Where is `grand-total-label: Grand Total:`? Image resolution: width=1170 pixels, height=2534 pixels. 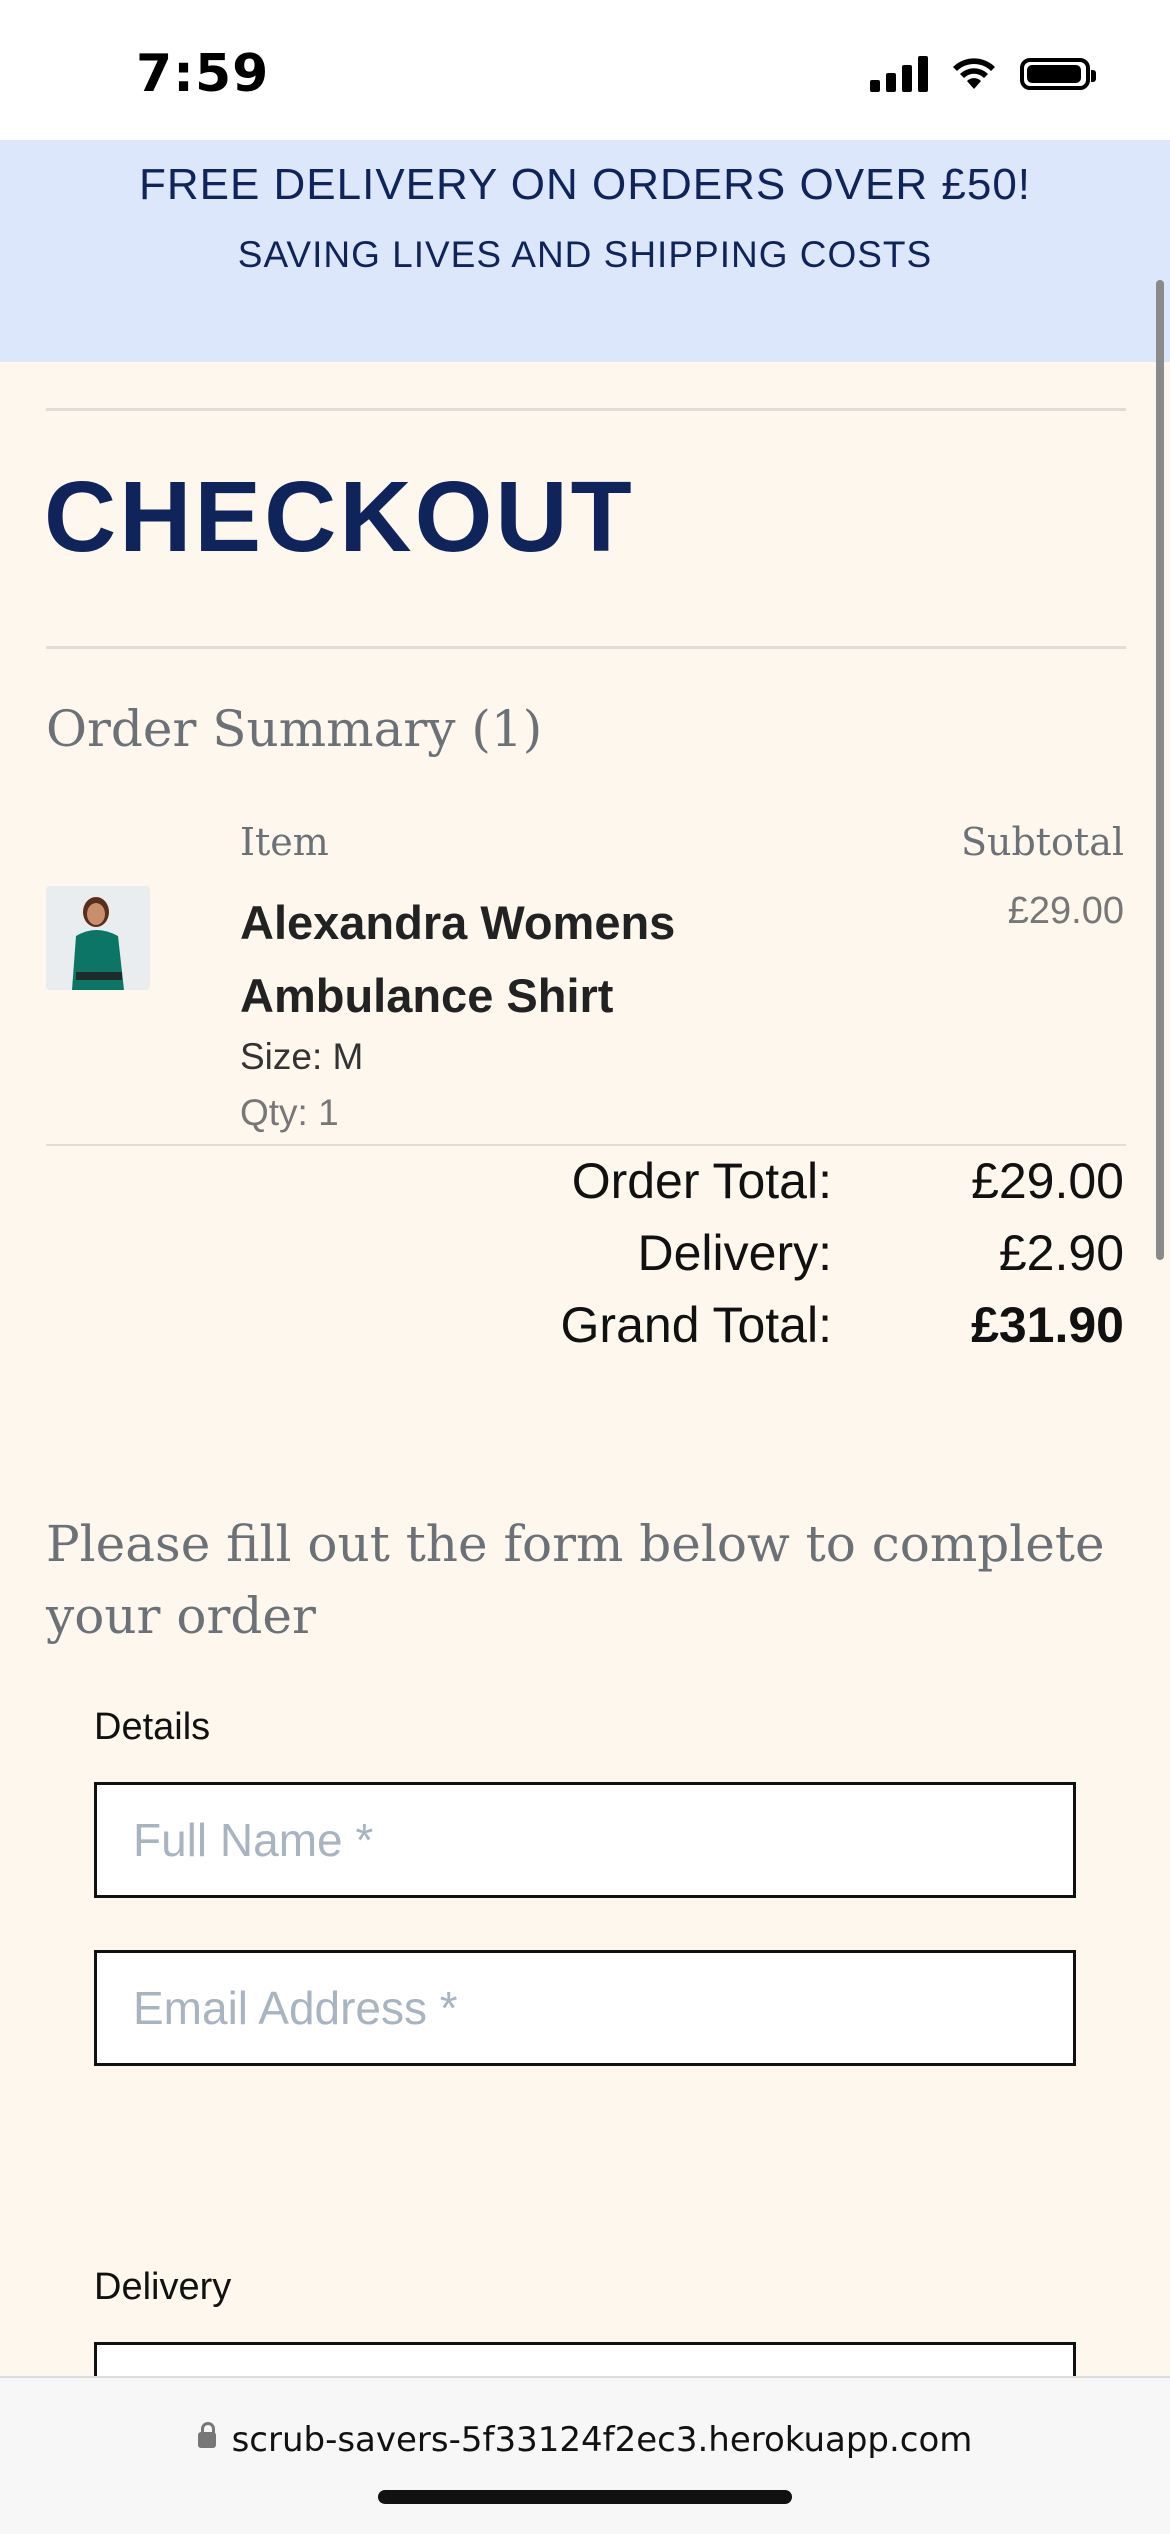 grand-total-label: Grand Total: is located at coordinates (696, 1325).